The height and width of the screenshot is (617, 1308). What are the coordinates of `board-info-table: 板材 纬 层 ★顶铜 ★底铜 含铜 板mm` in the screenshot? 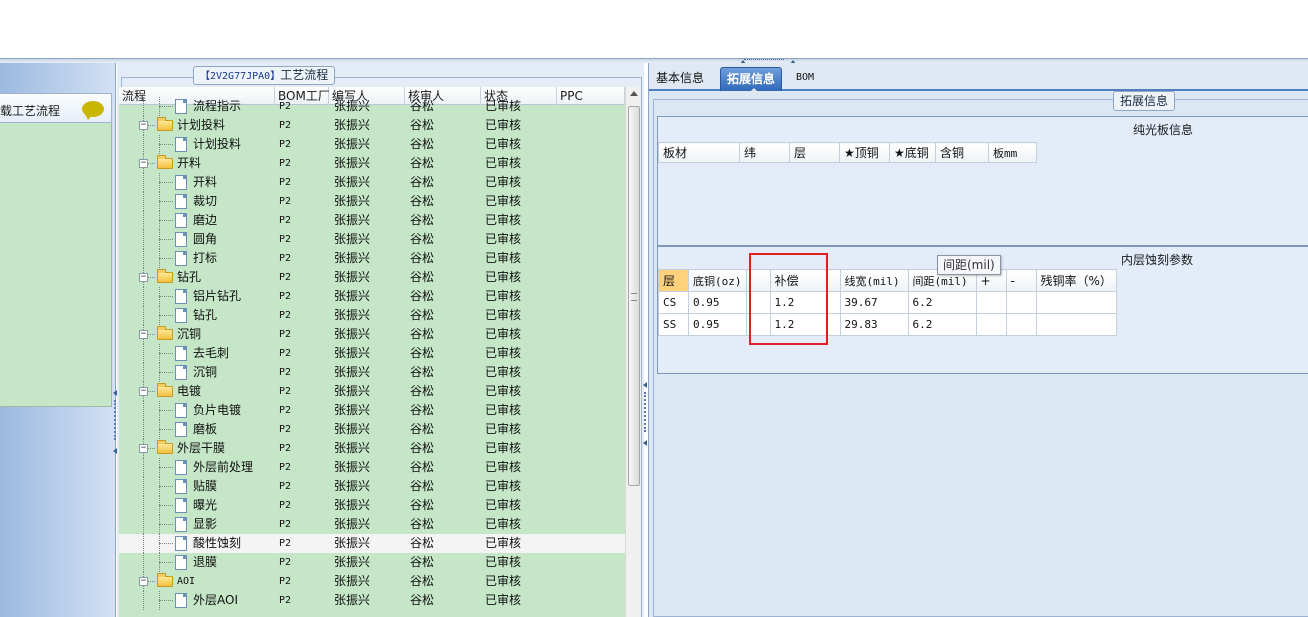 It's located at (847, 152).